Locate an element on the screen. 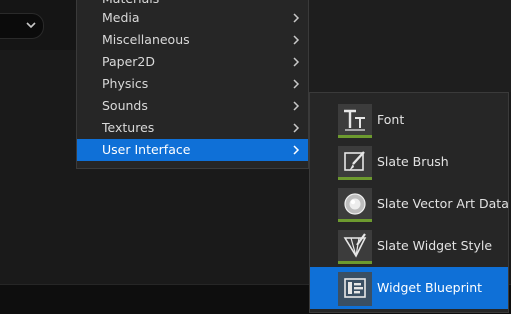 The image size is (511, 314). submenu-item-label: Widget Blueprint is located at coordinates (430, 287).